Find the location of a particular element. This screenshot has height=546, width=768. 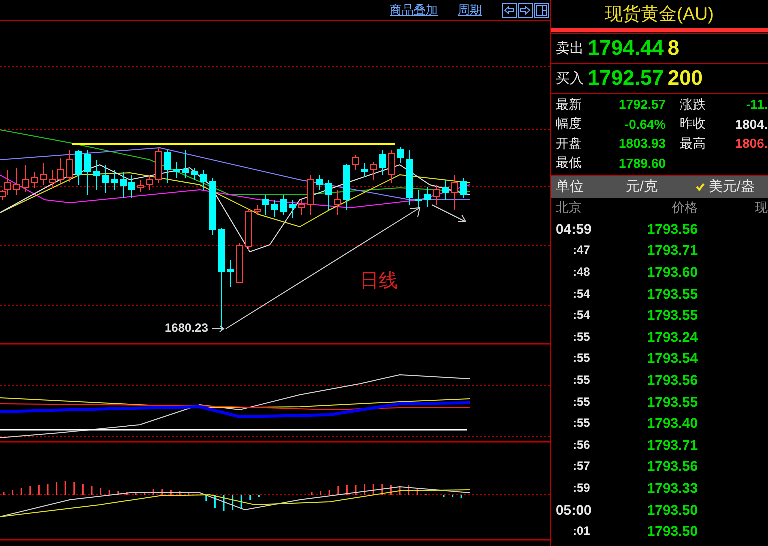

column-header: 价格 is located at coordinates (684, 208).